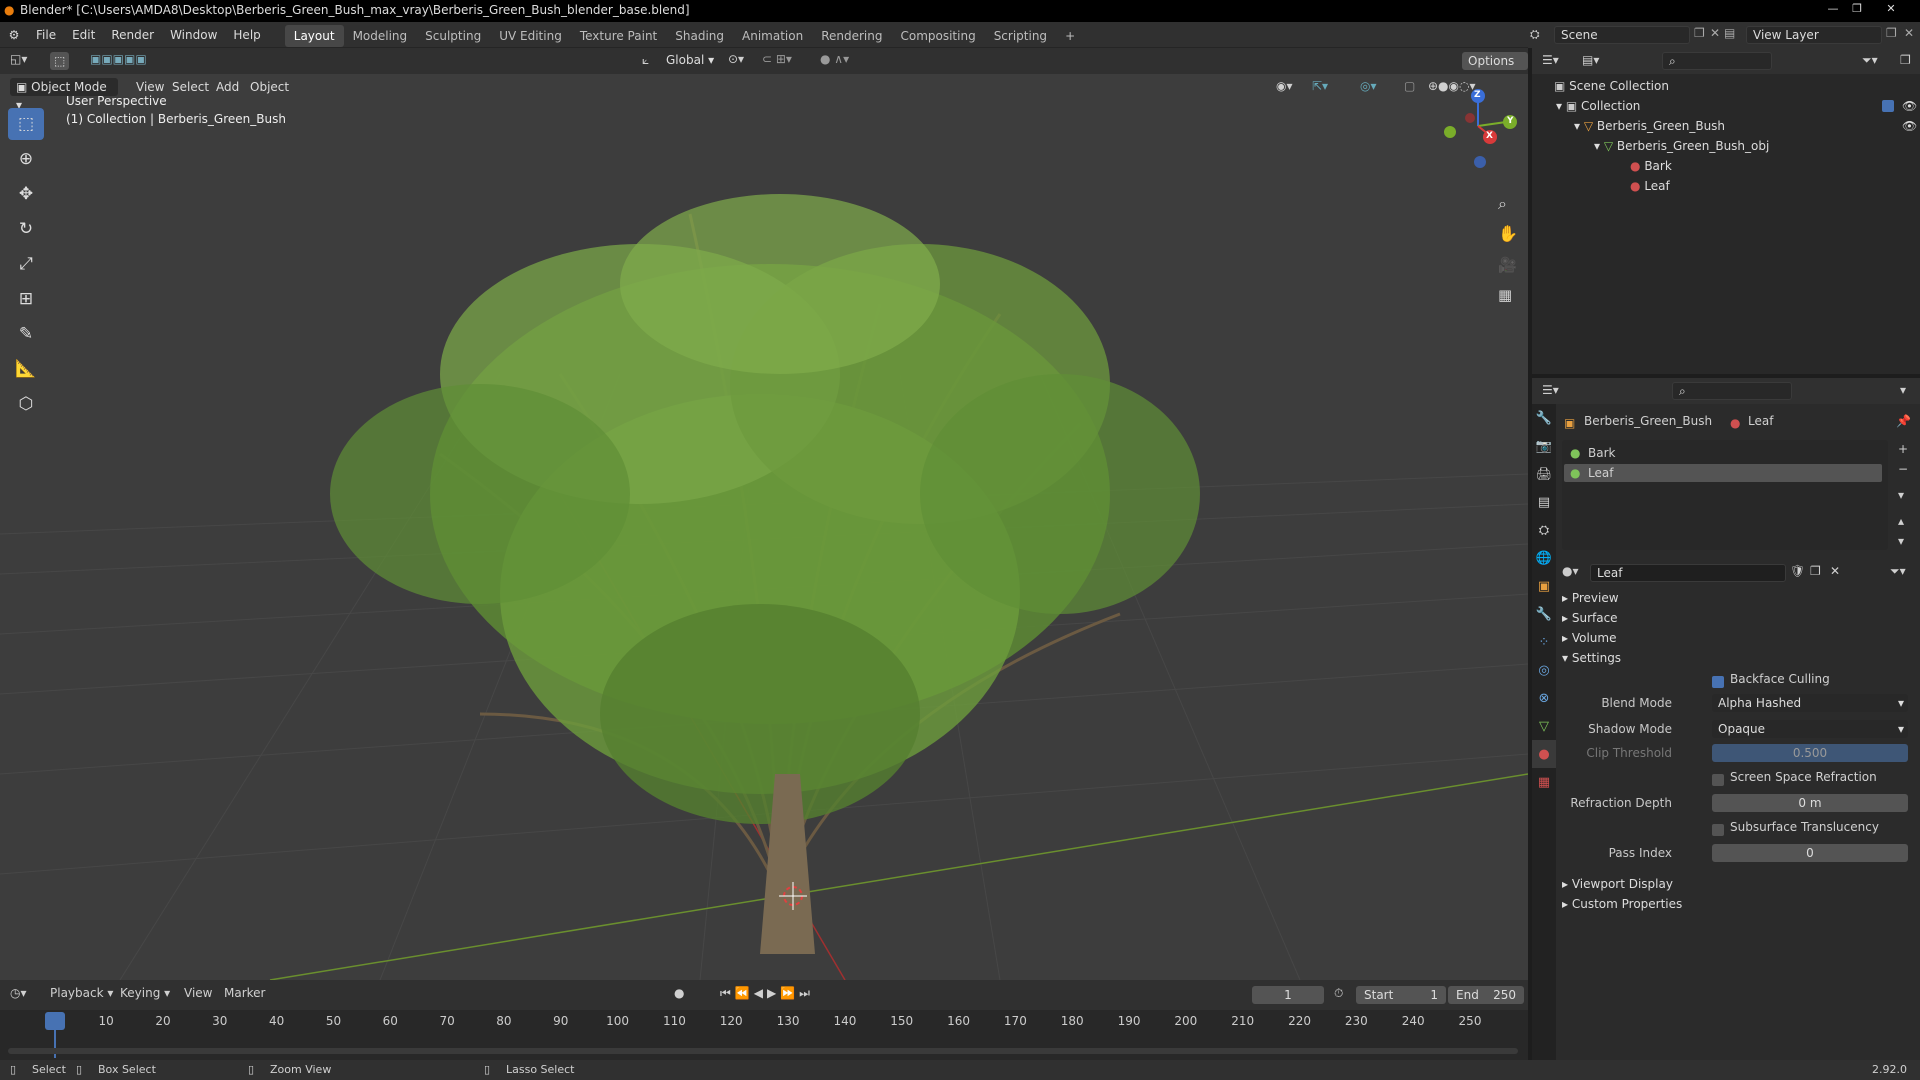 This screenshot has height=1080, width=1920. Describe the element at coordinates (1810, 853) in the screenshot. I see `pass-index-field: 0` at that location.